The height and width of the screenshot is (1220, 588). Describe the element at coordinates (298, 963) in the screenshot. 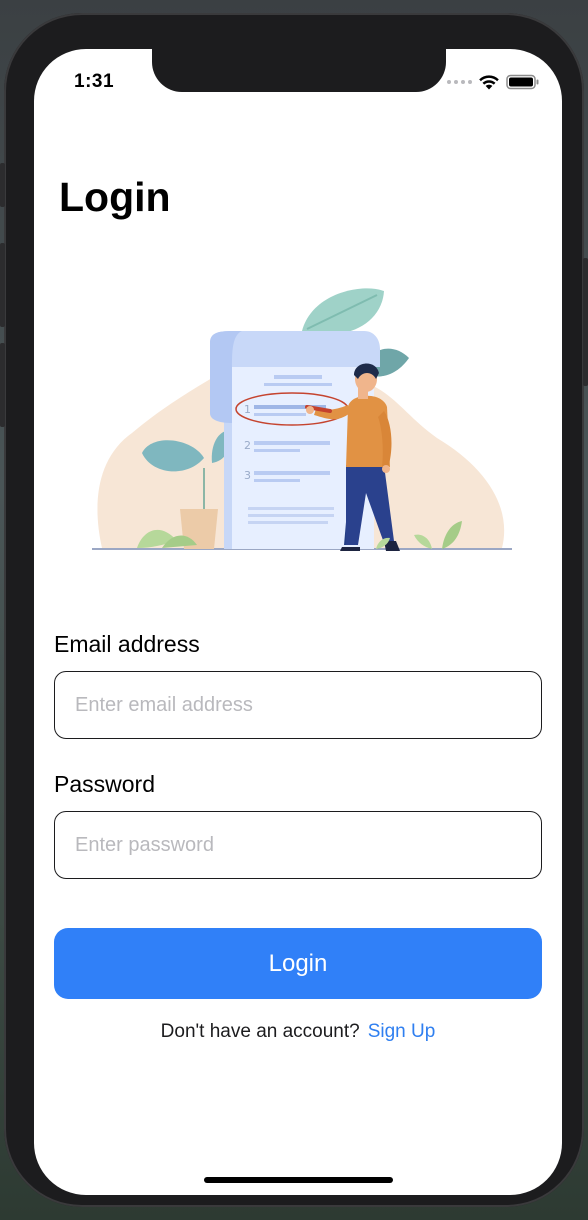

I see `login-button: Login` at that location.